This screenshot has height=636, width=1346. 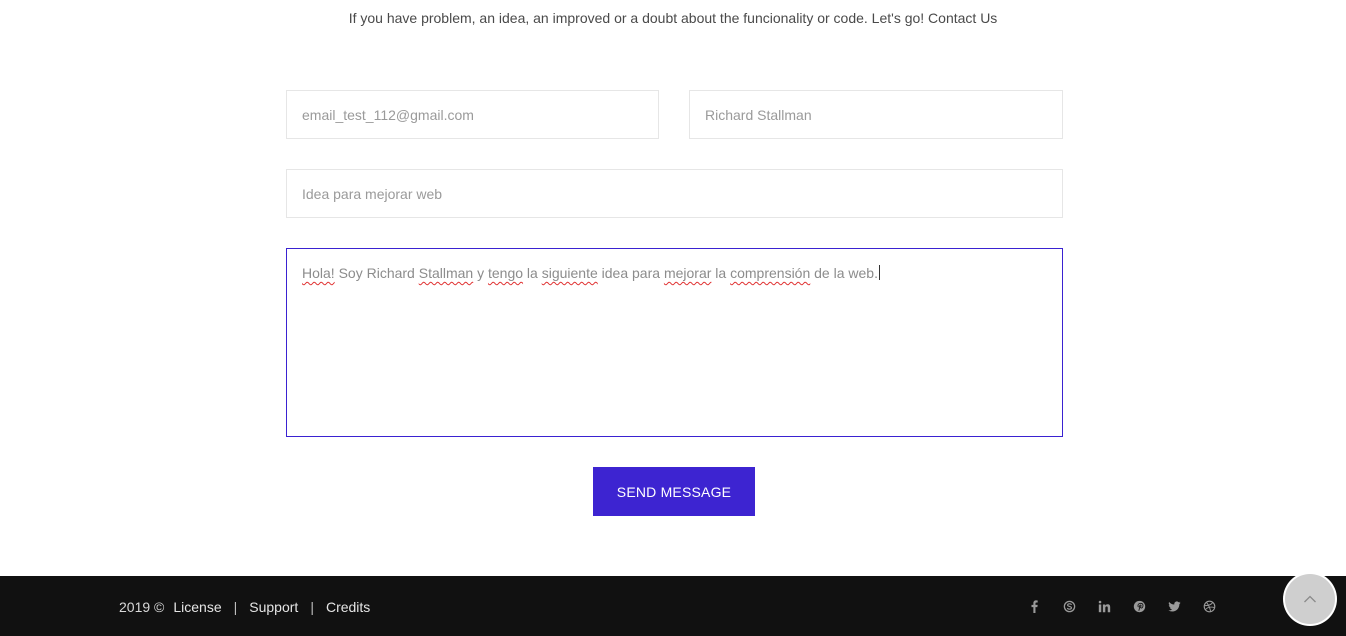 I want to click on name-value: Richard Stallman, so click(x=758, y=114).